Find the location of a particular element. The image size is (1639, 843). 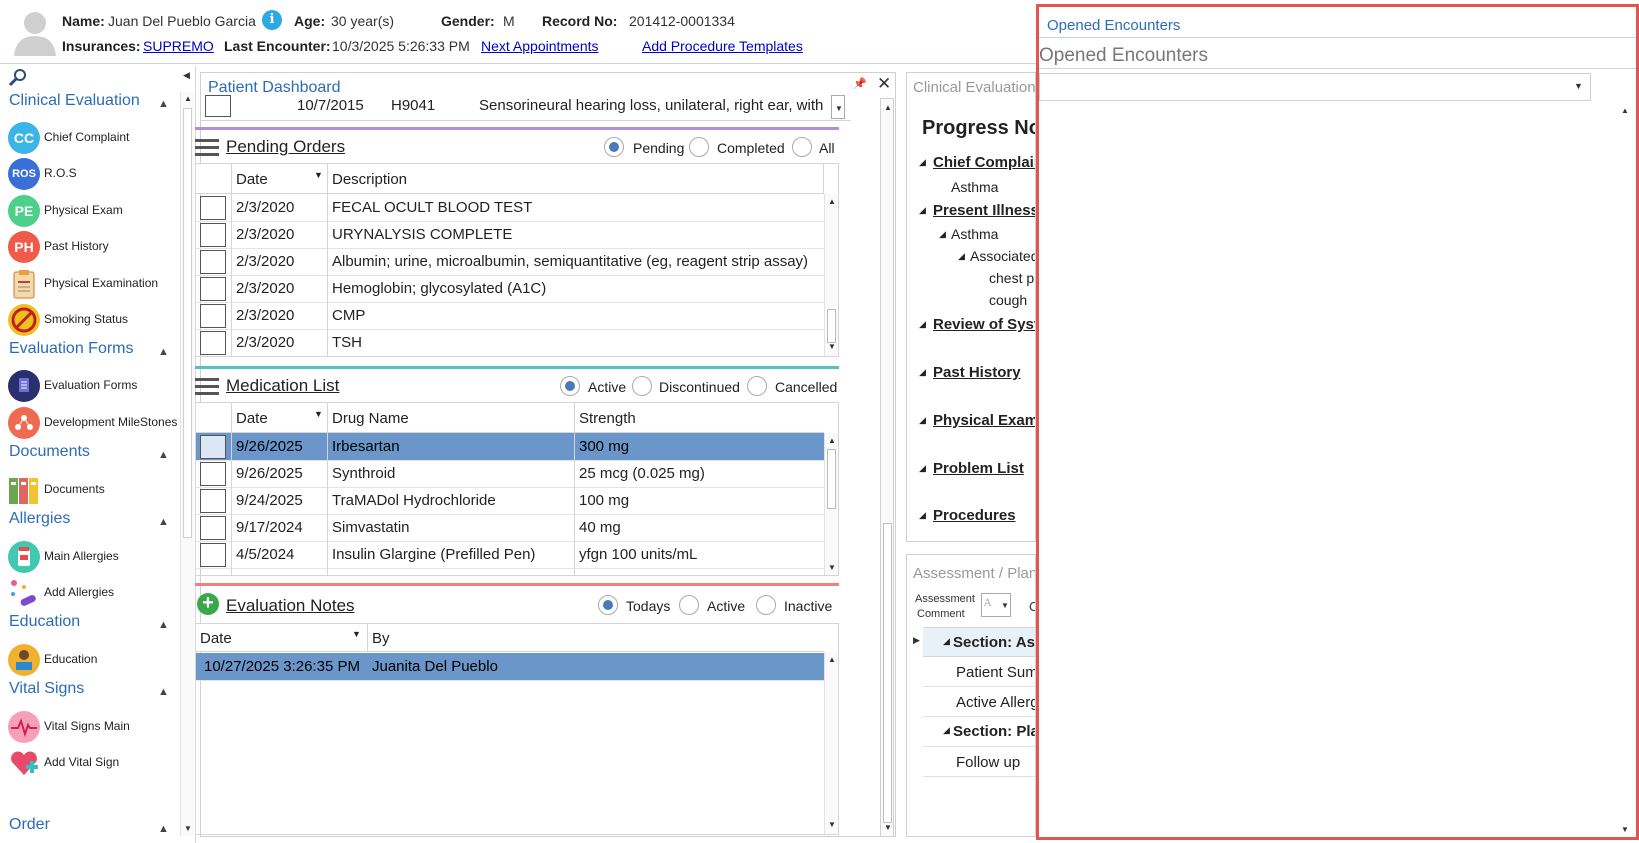

filter-cancelled-radio is located at coordinates (757, 386).